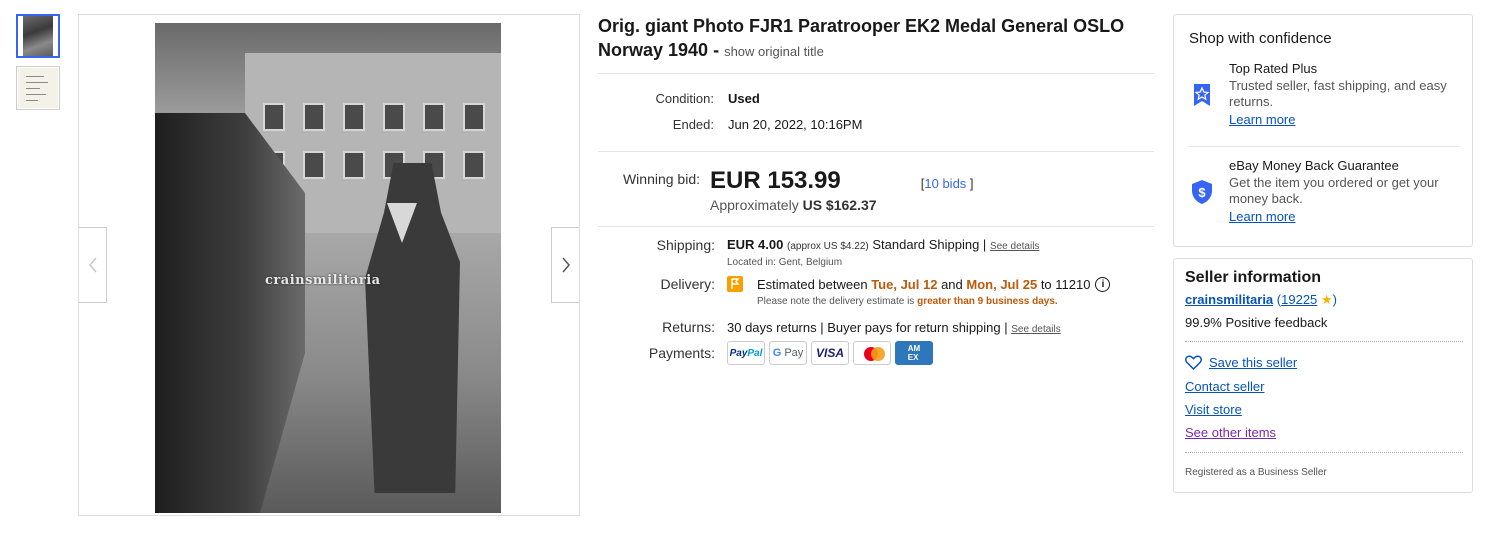 The height and width of the screenshot is (533, 1491). What do you see at coordinates (687, 284) in the screenshot?
I see `delivery-label: Delivery:` at bounding box center [687, 284].